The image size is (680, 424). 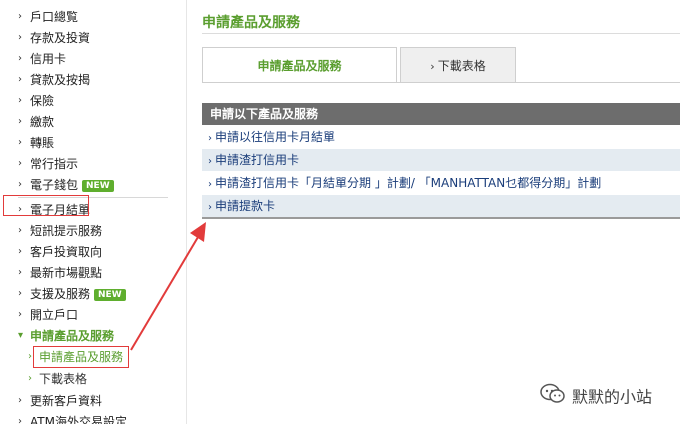 I want to click on list-item-atm-card: › 申請提款卡, so click(x=441, y=205).